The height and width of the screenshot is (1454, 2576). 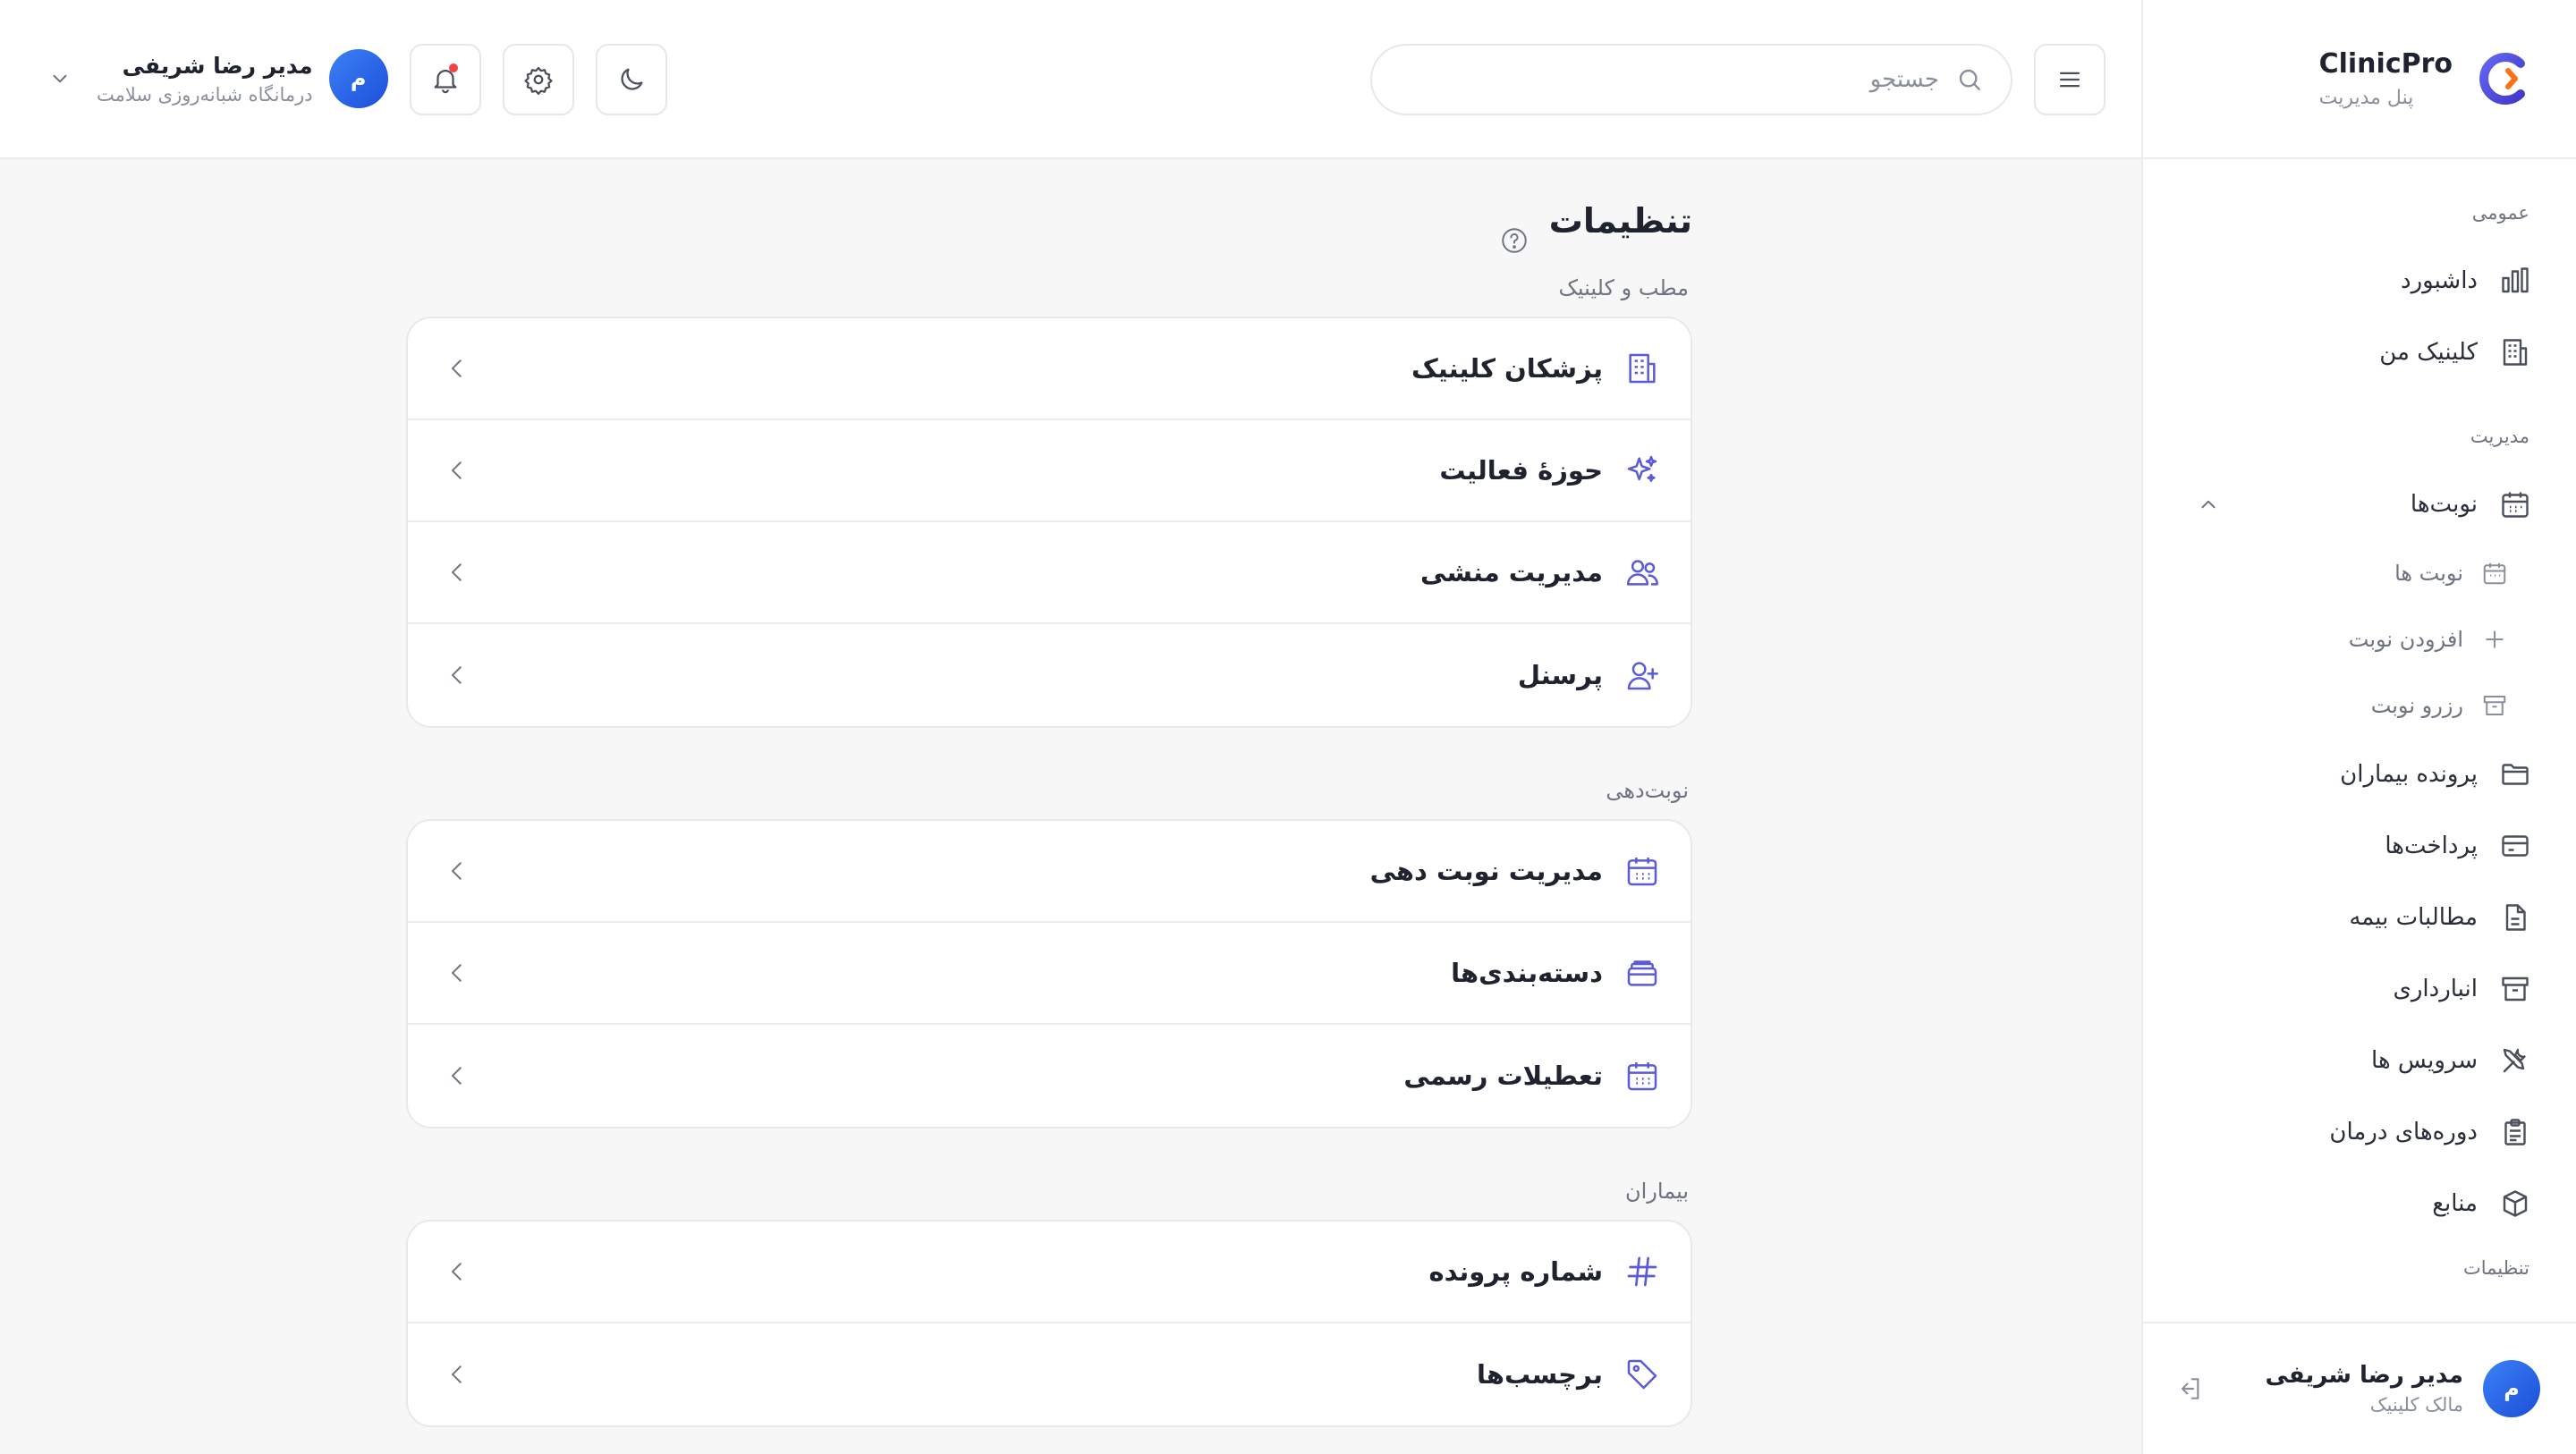 I want to click on credit-card-icon, so click(x=2515, y=846).